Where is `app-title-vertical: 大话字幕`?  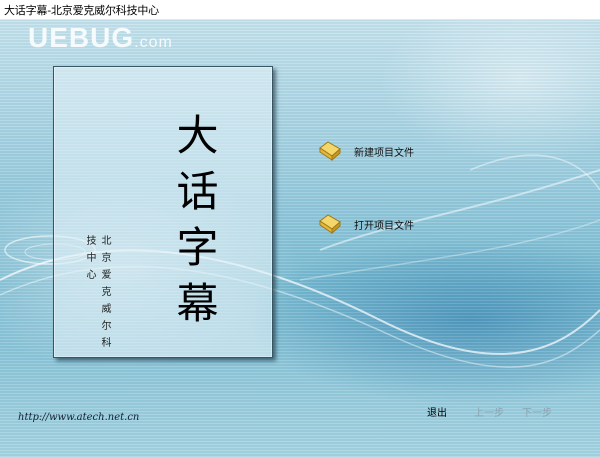 app-title-vertical: 大话字幕 is located at coordinates (194, 225).